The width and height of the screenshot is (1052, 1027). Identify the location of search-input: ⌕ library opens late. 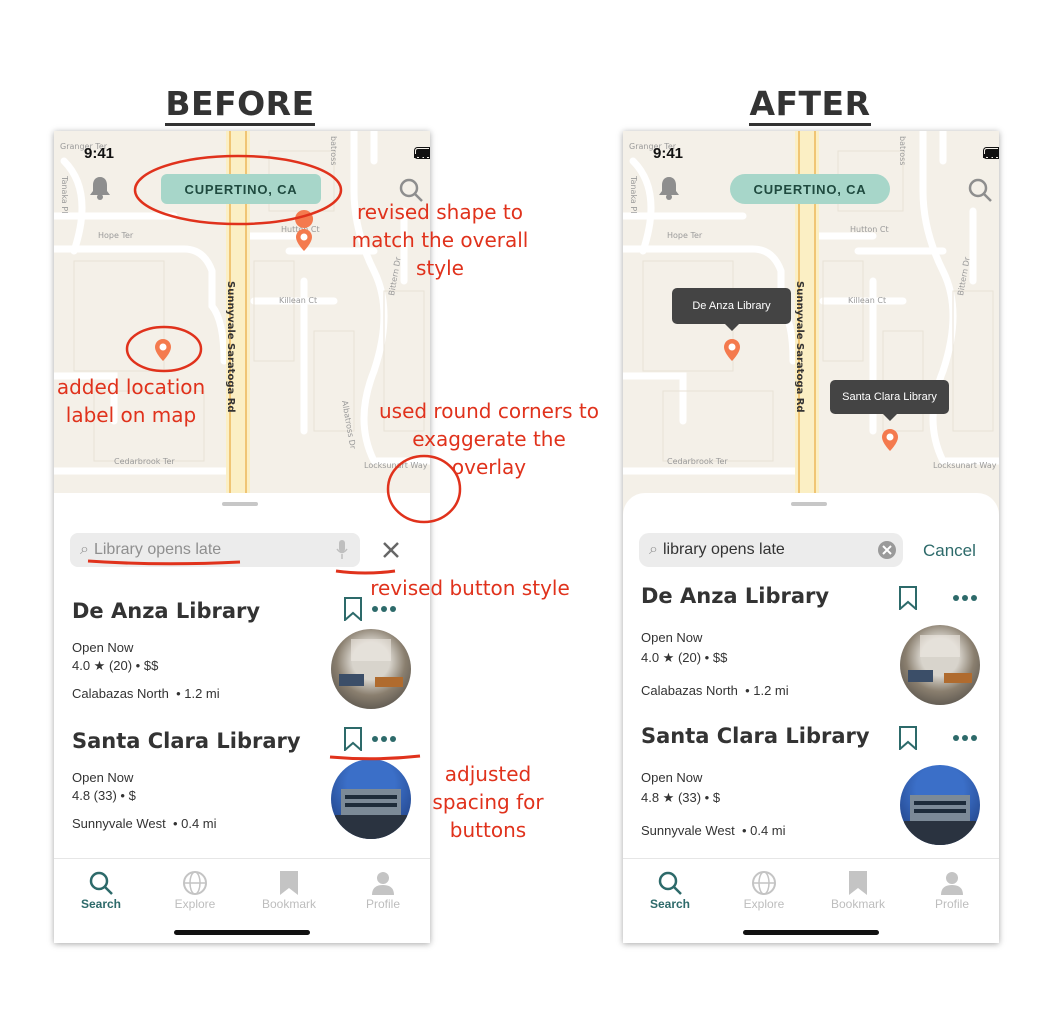
(771, 550).